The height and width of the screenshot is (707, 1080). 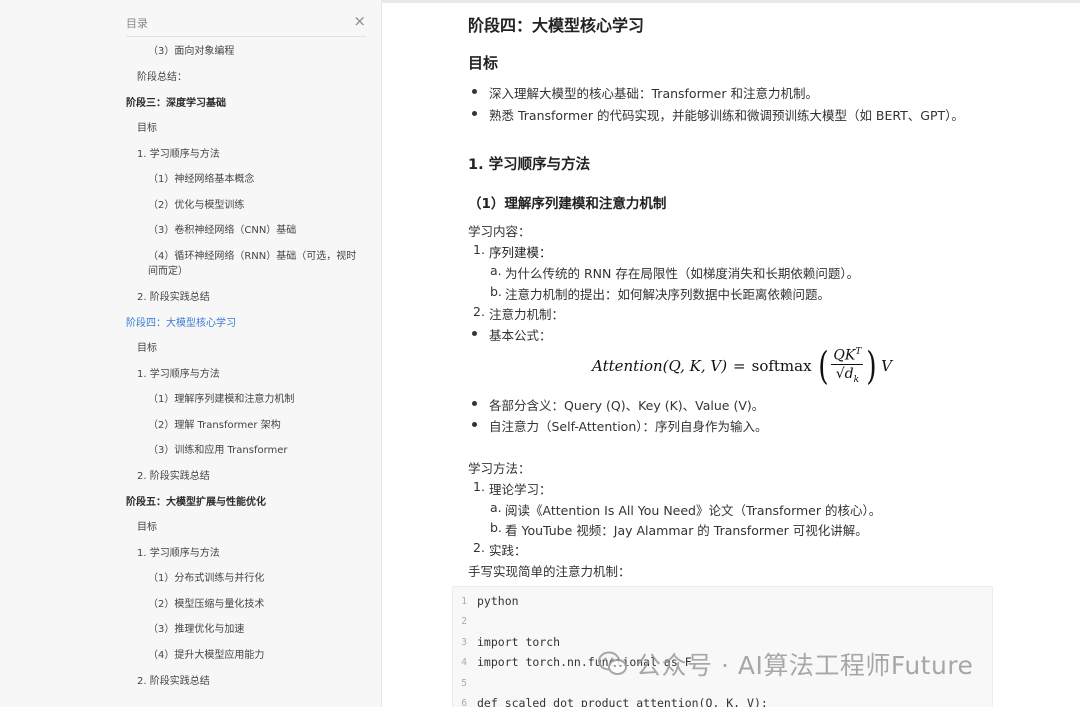 I want to click on list-item: 实践：, so click(x=508, y=550).